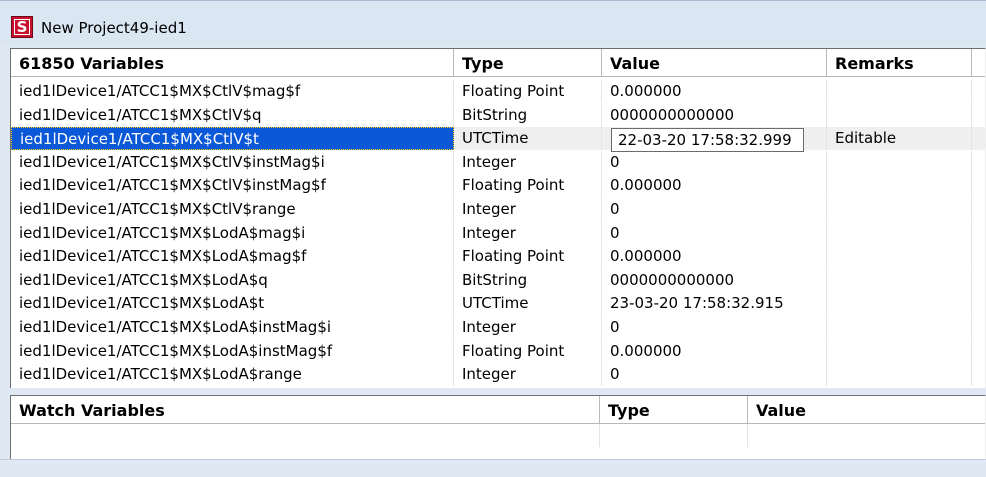 The image size is (986, 477). Describe the element at coordinates (899, 139) in the screenshot. I see `variable-remarks-cell: Editable` at that location.